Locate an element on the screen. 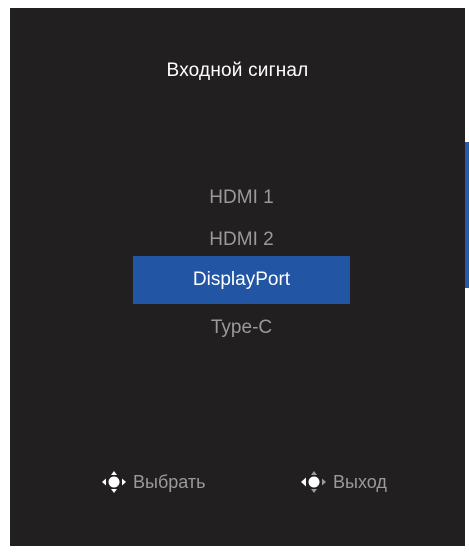  exit-hint-label: Выход is located at coordinates (360, 481).